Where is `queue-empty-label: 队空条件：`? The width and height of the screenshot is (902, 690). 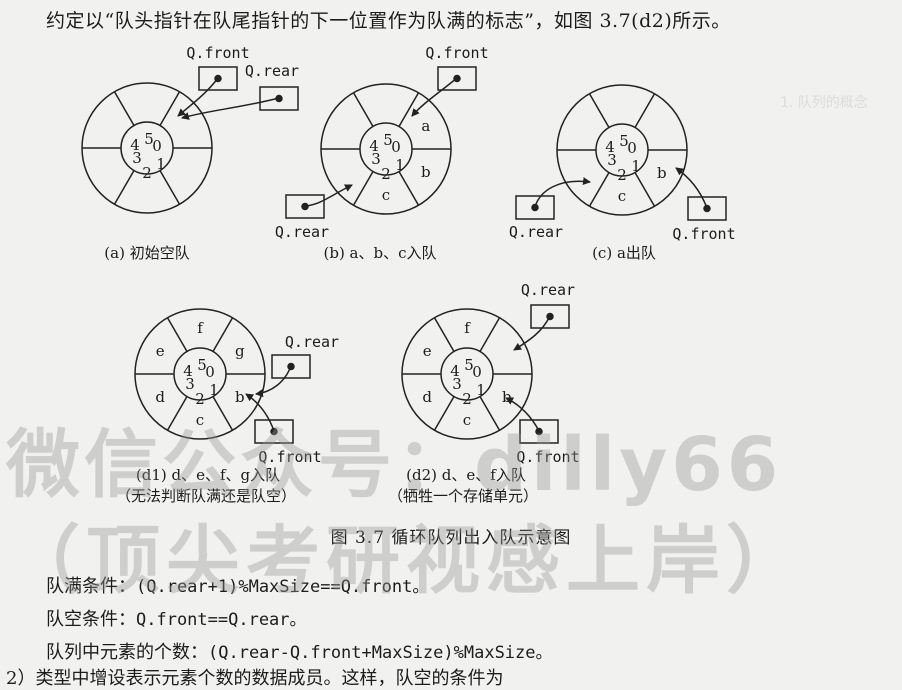 queue-empty-label: 队空条件： is located at coordinates (91, 619).